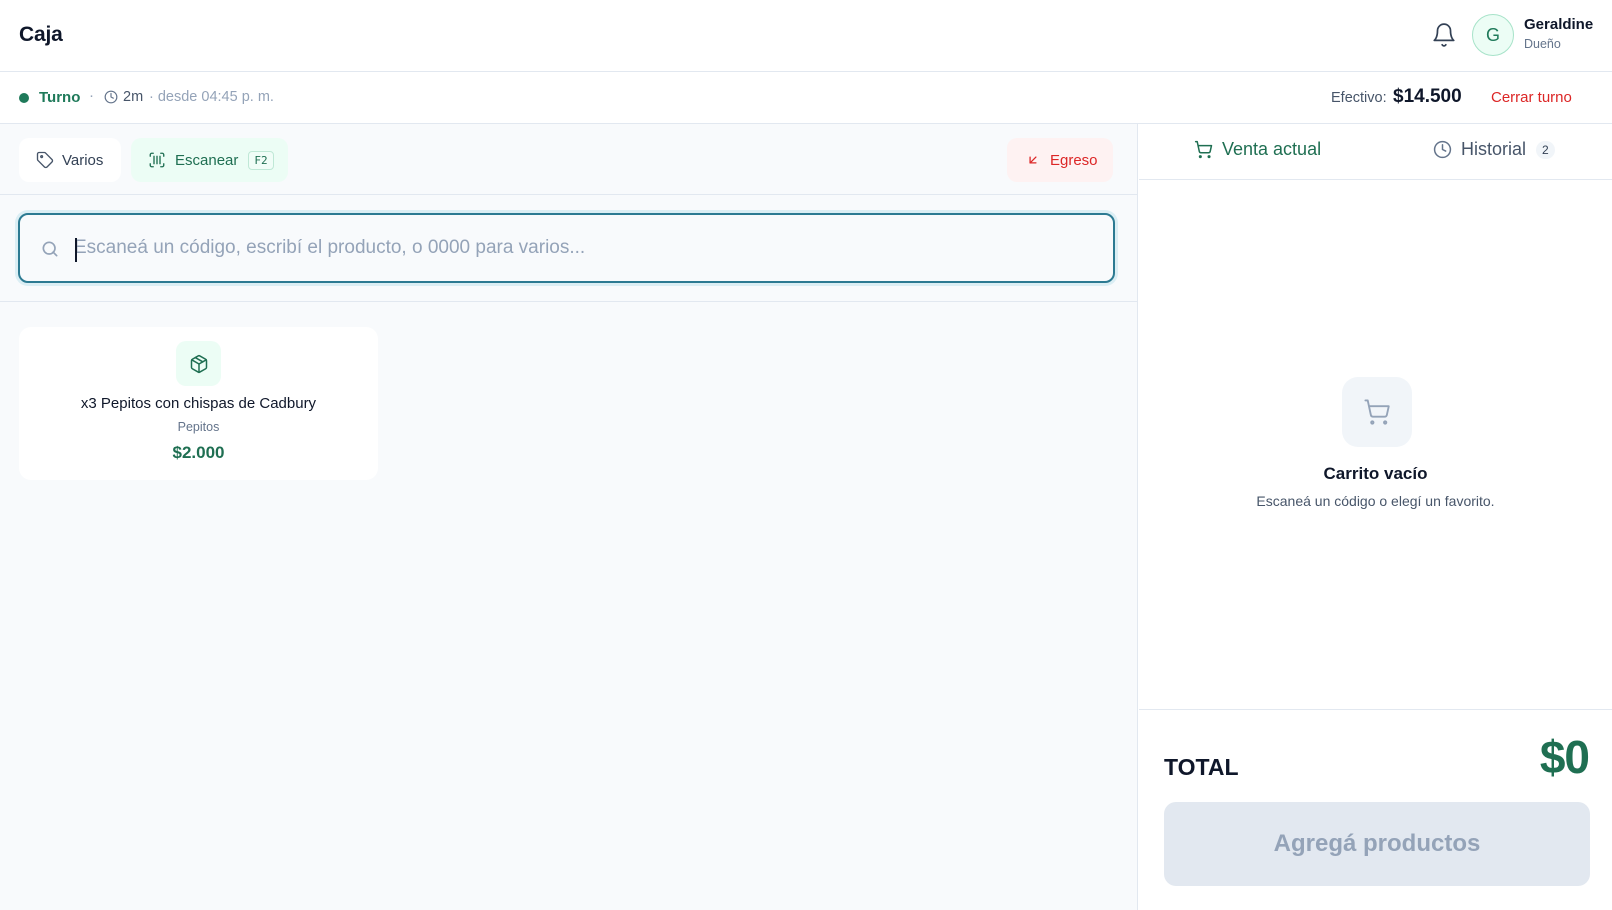 The width and height of the screenshot is (1612, 910). I want to click on arrow-down-left-icon, so click(1033, 160).